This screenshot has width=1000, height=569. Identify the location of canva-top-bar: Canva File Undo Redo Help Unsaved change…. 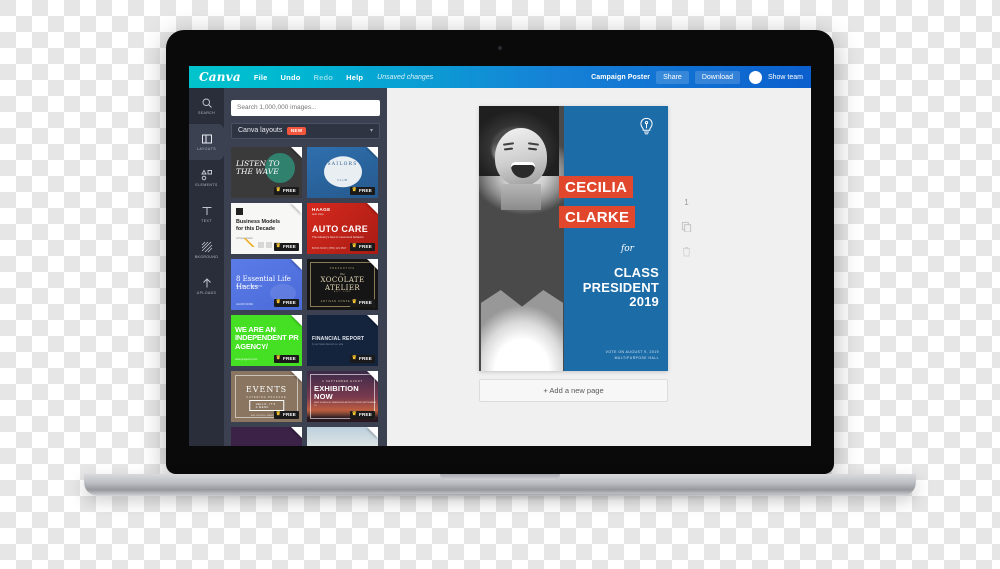
(500, 77).